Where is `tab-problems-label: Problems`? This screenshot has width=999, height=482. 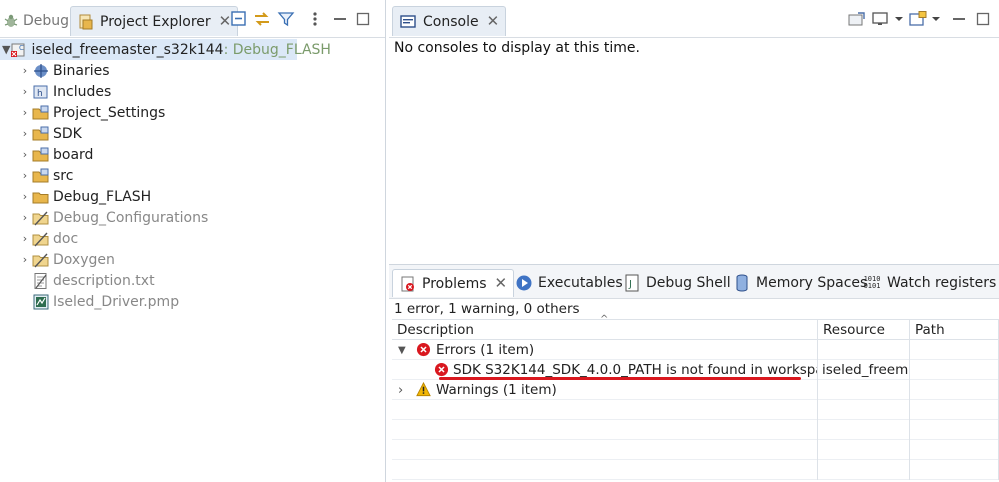 tab-problems-label: Problems is located at coordinates (454, 283).